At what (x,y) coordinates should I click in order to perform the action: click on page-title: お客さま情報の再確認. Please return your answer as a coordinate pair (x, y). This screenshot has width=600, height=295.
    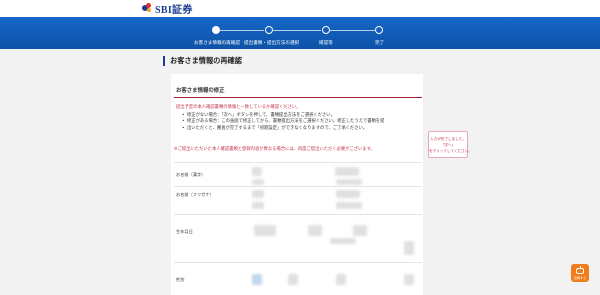
    Looking at the image, I should click on (202, 61).